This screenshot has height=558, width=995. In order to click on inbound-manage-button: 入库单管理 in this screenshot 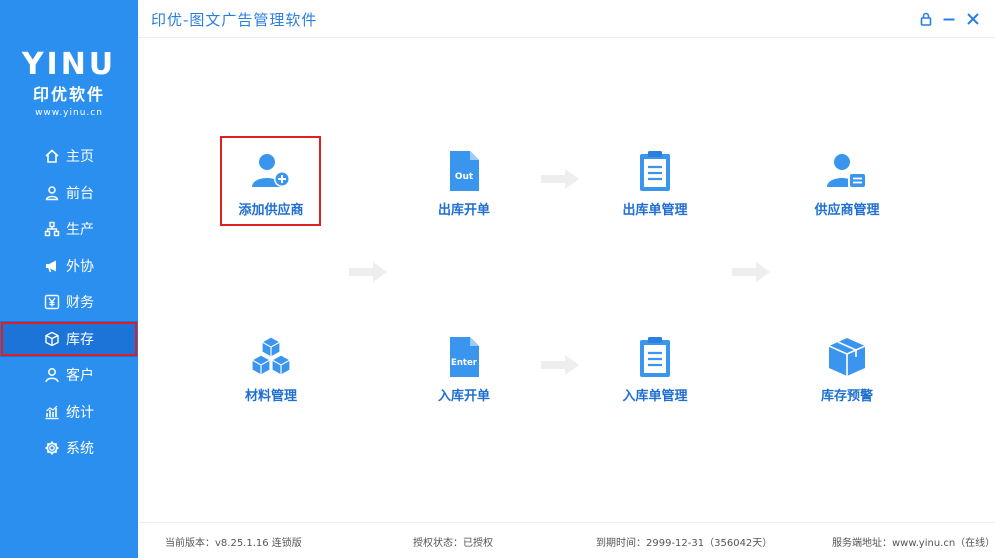, I will do `click(655, 378)`.